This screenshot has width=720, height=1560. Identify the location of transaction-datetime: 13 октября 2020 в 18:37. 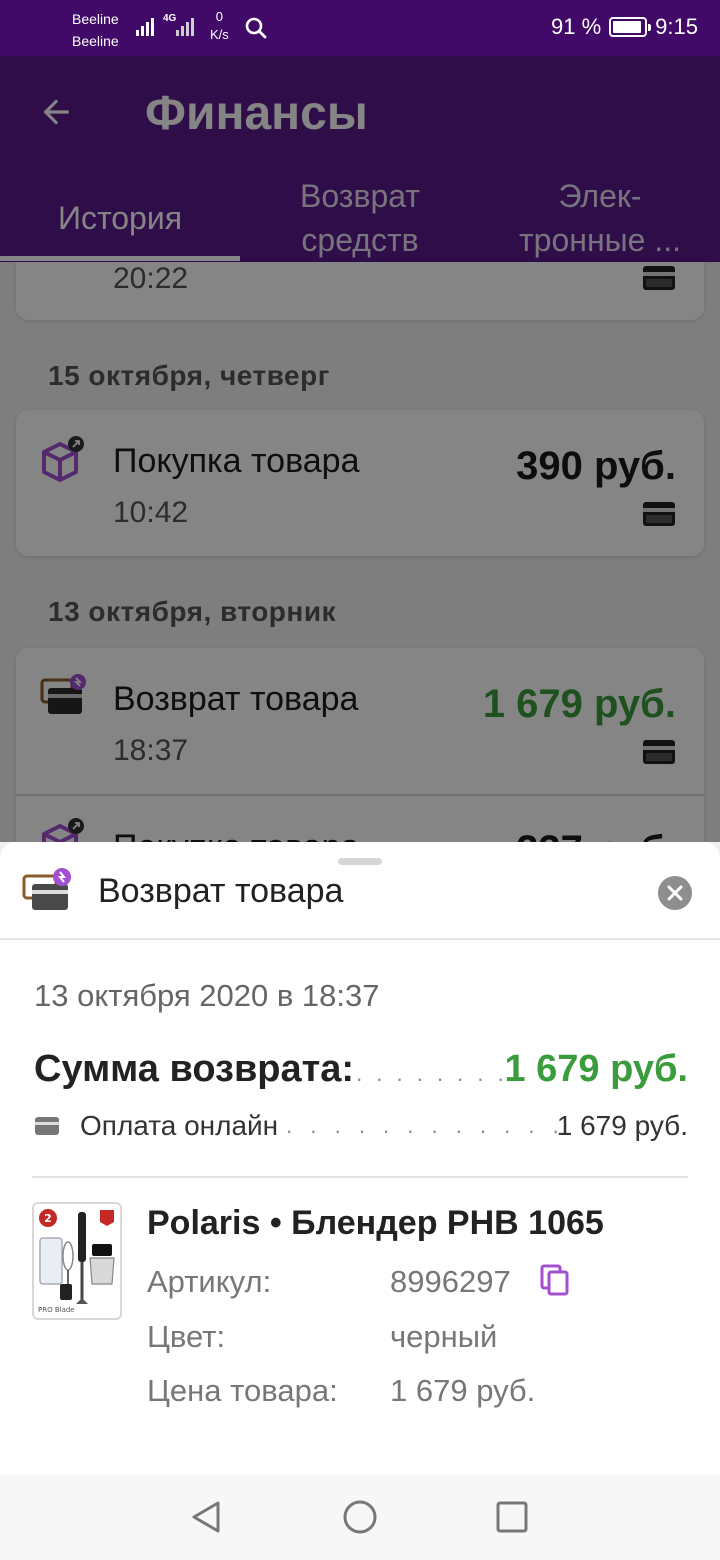
(207, 995).